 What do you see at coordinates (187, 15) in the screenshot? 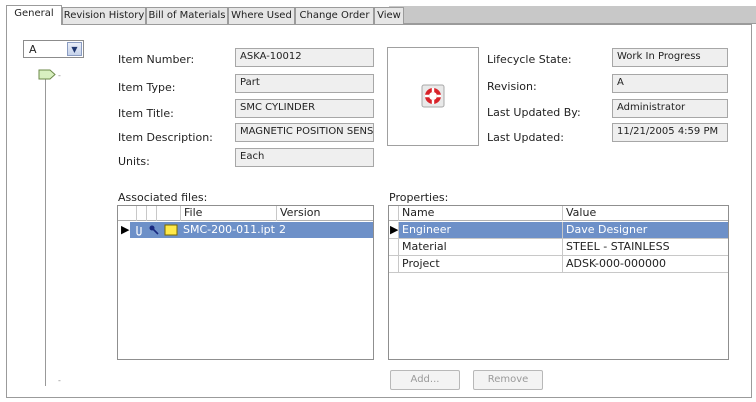
I see `tab-bill-of-materials: Bill of Materials` at bounding box center [187, 15].